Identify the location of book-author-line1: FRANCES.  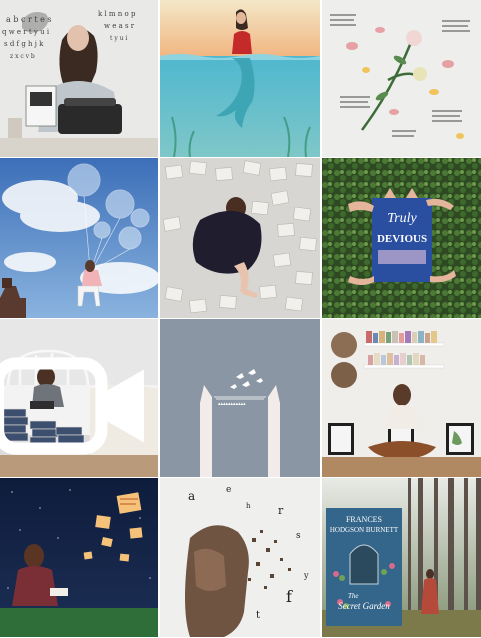
(364, 519).